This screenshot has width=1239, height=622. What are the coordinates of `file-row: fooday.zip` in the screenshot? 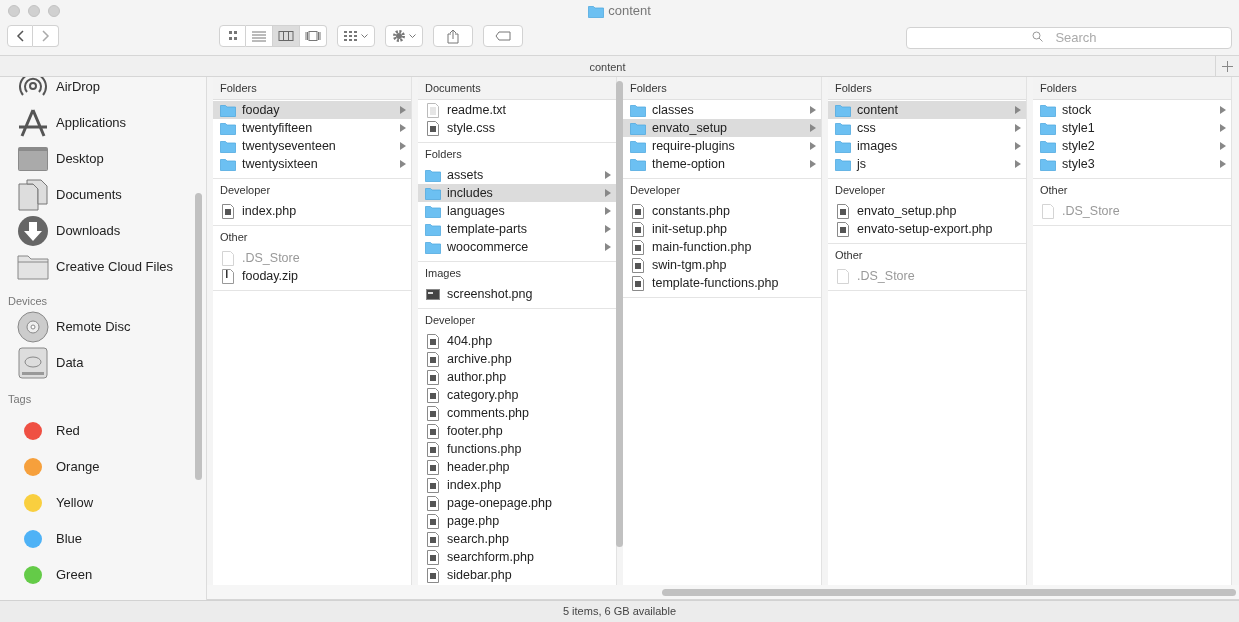 It's located at (312, 276).